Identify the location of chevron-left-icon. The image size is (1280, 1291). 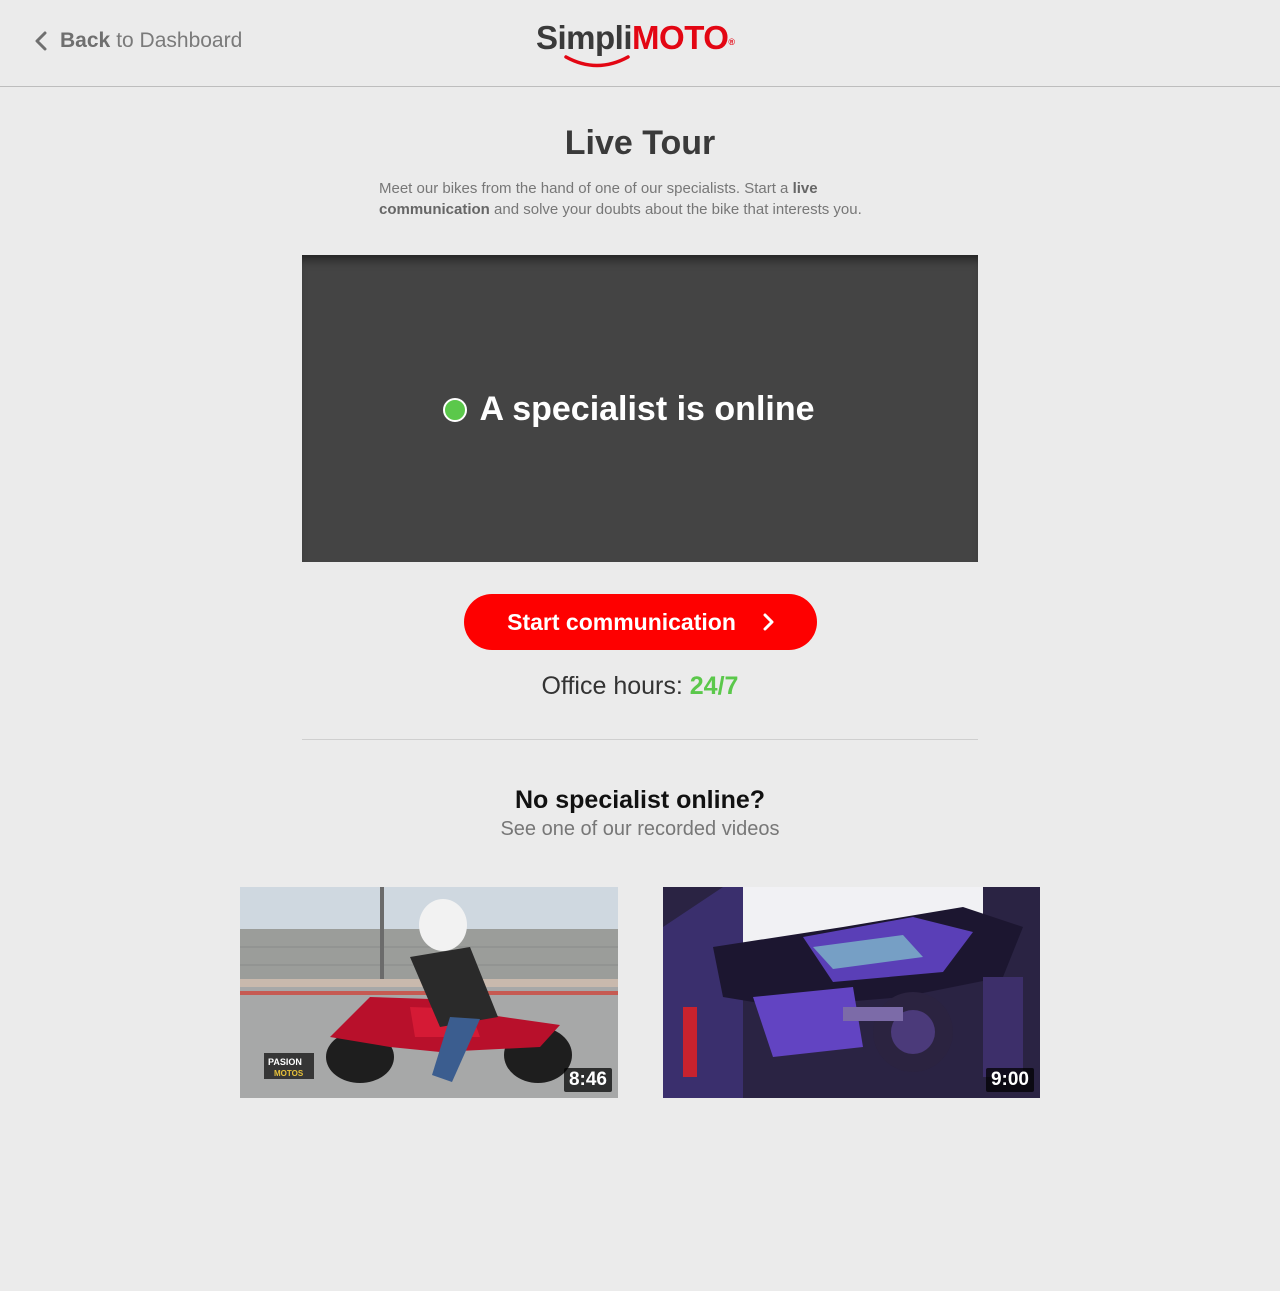
(43, 41).